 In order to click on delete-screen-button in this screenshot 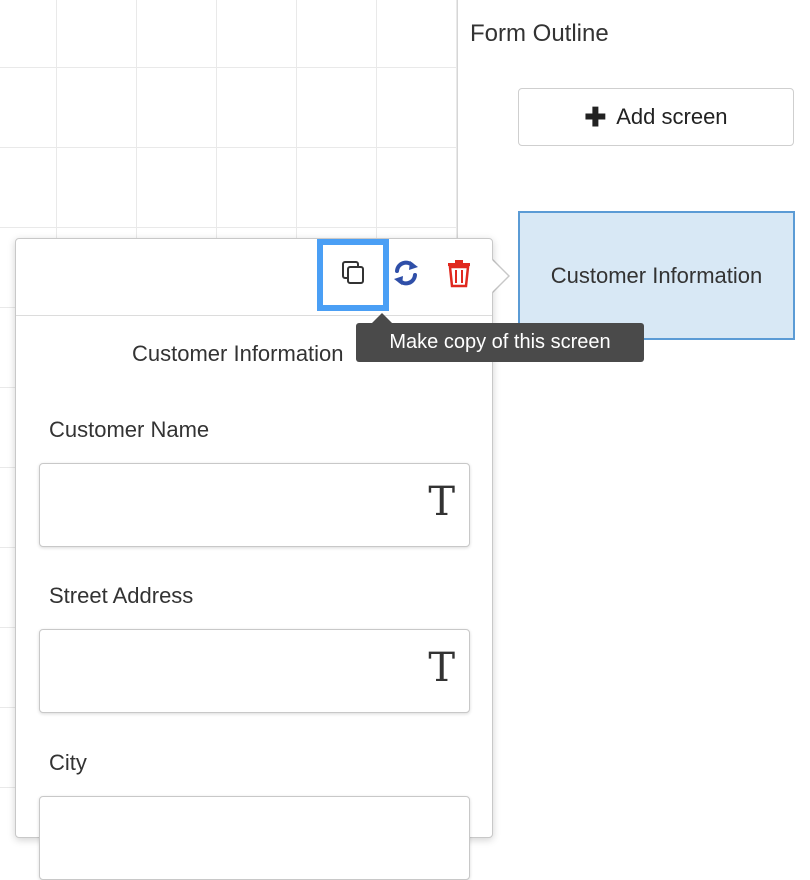, I will do `click(459, 275)`.